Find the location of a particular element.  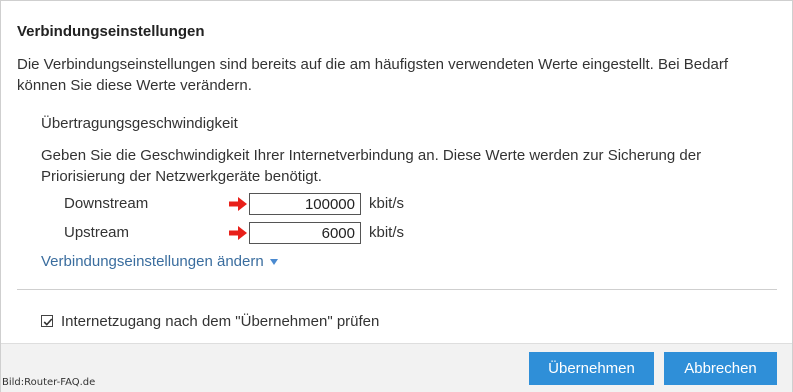

downstream-unit: kbit/s is located at coordinates (387, 203).